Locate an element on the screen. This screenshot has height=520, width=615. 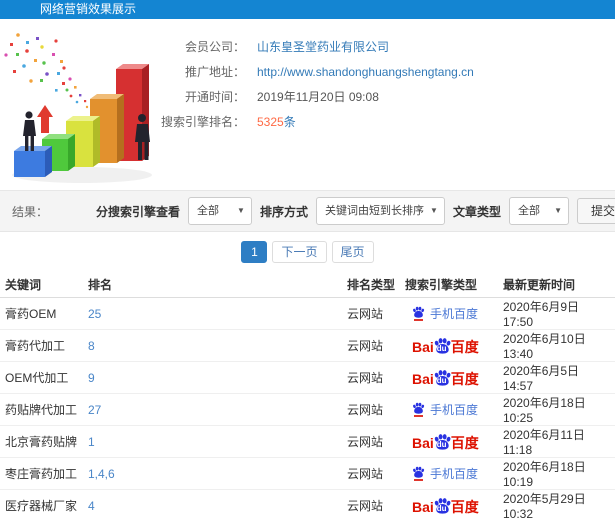
table-row: OEM代加工 9 云网站 Bai du 百度 2020年6月5日 14:57 is located at coordinates (307, 377).